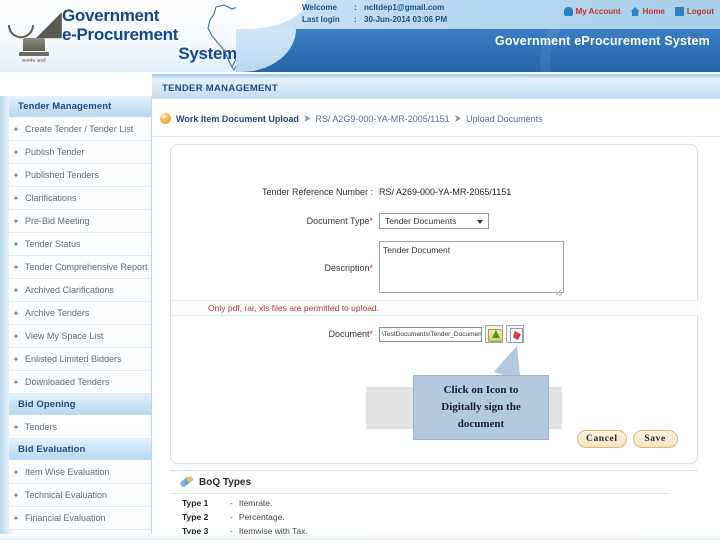 The width and height of the screenshot is (720, 550). Describe the element at coordinates (360, 537) in the screenshot. I see `footer-band` at that location.